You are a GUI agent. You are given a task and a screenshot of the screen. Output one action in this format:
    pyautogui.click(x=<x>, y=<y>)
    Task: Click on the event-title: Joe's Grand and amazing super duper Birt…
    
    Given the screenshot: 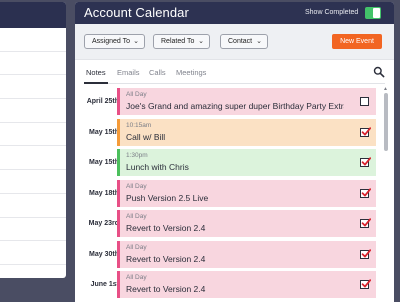 What is the action you would take?
    pyautogui.click(x=235, y=106)
    